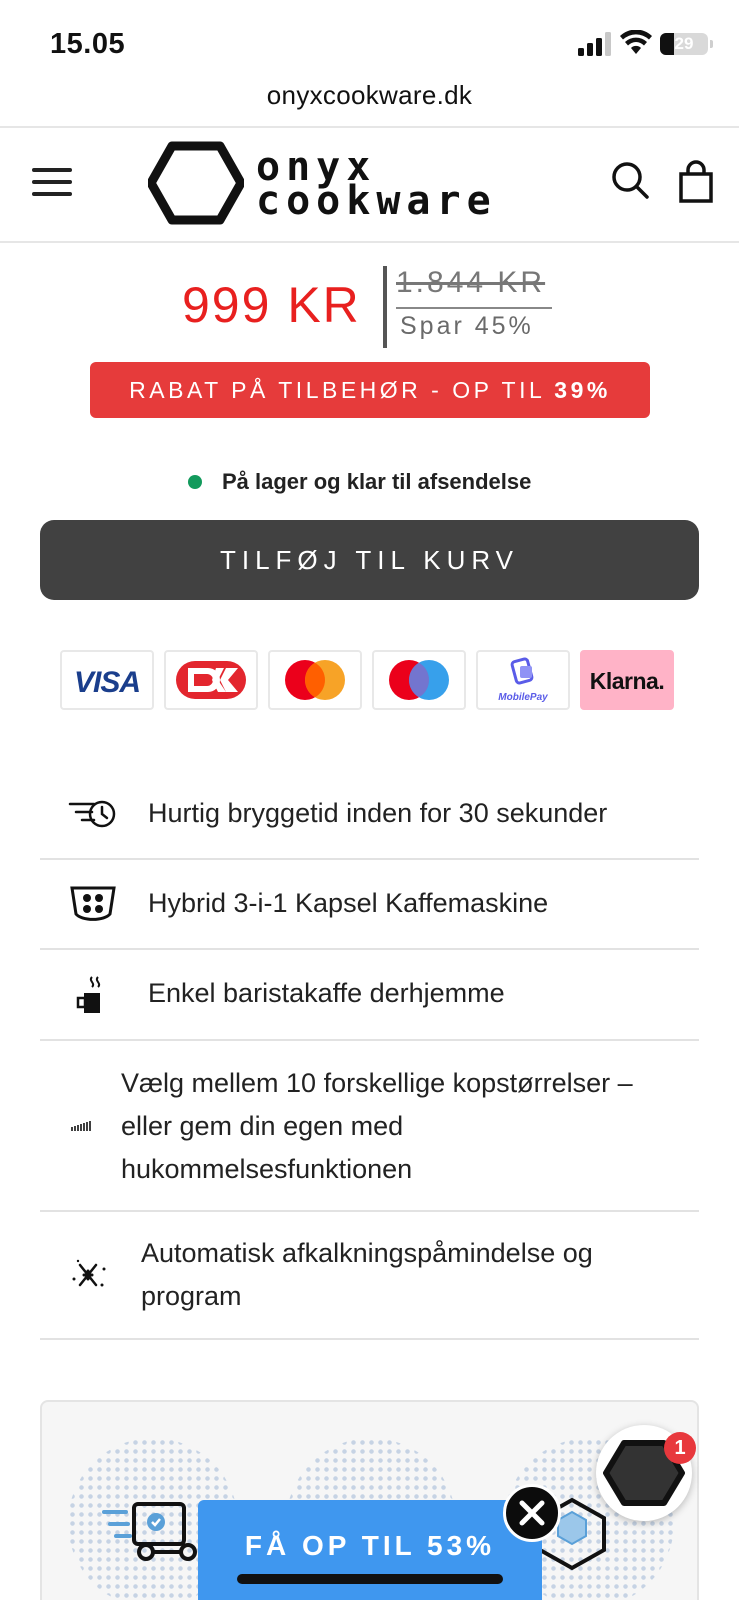 The height and width of the screenshot is (1600, 739). Describe the element at coordinates (474, 308) in the screenshot. I see `price-rule` at that location.